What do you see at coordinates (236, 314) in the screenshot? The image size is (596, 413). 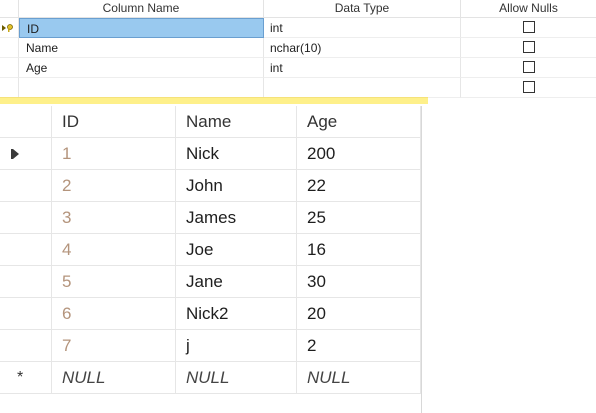 I see `name-cell: Nick2` at bounding box center [236, 314].